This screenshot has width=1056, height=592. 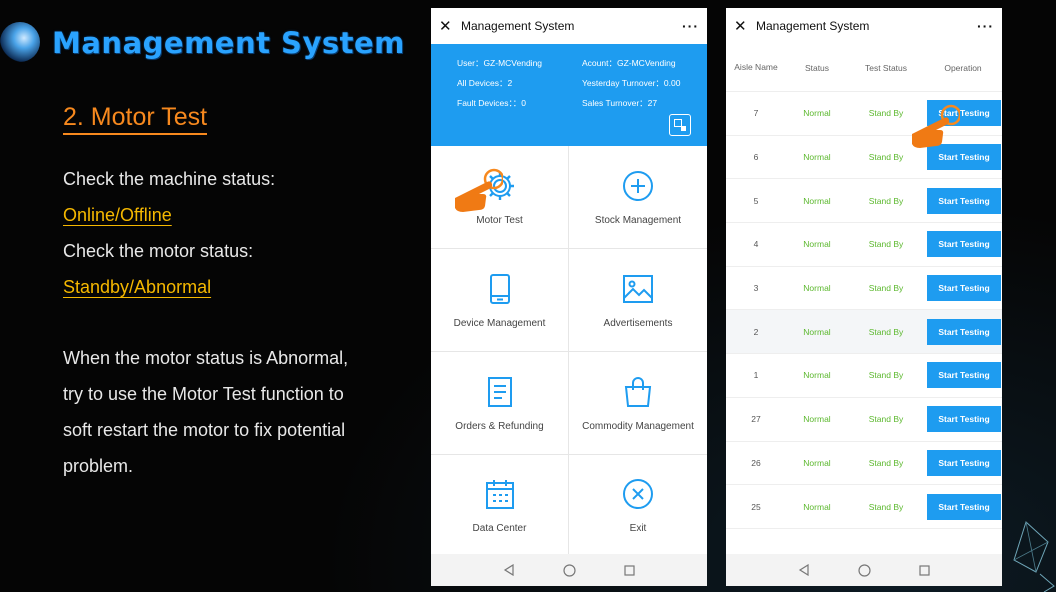 I want to click on menu-advertisements: Advertisements, so click(x=638, y=300).